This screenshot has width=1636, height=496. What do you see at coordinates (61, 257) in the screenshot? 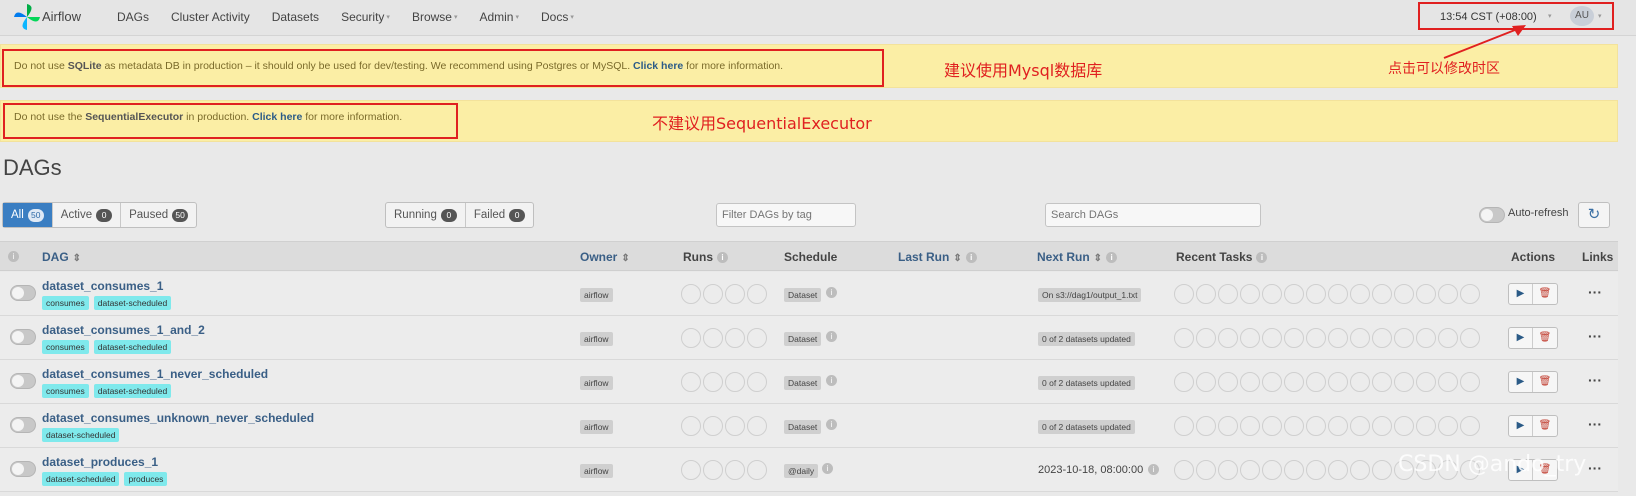
I see `col-dag: DAG ⇕` at bounding box center [61, 257].